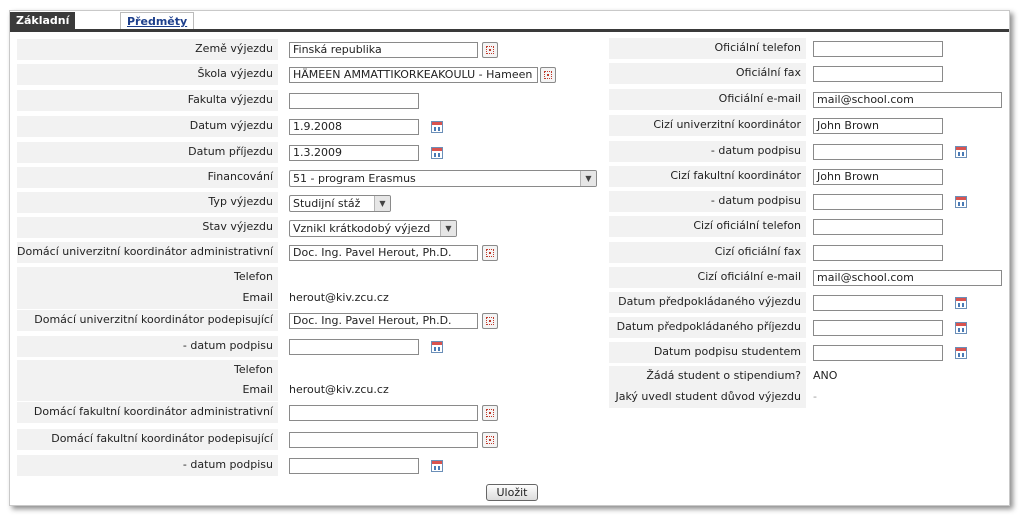 The width and height of the screenshot is (1023, 518). What do you see at coordinates (147, 126) in the screenshot?
I see `departure-label: Datum výjezdu` at bounding box center [147, 126].